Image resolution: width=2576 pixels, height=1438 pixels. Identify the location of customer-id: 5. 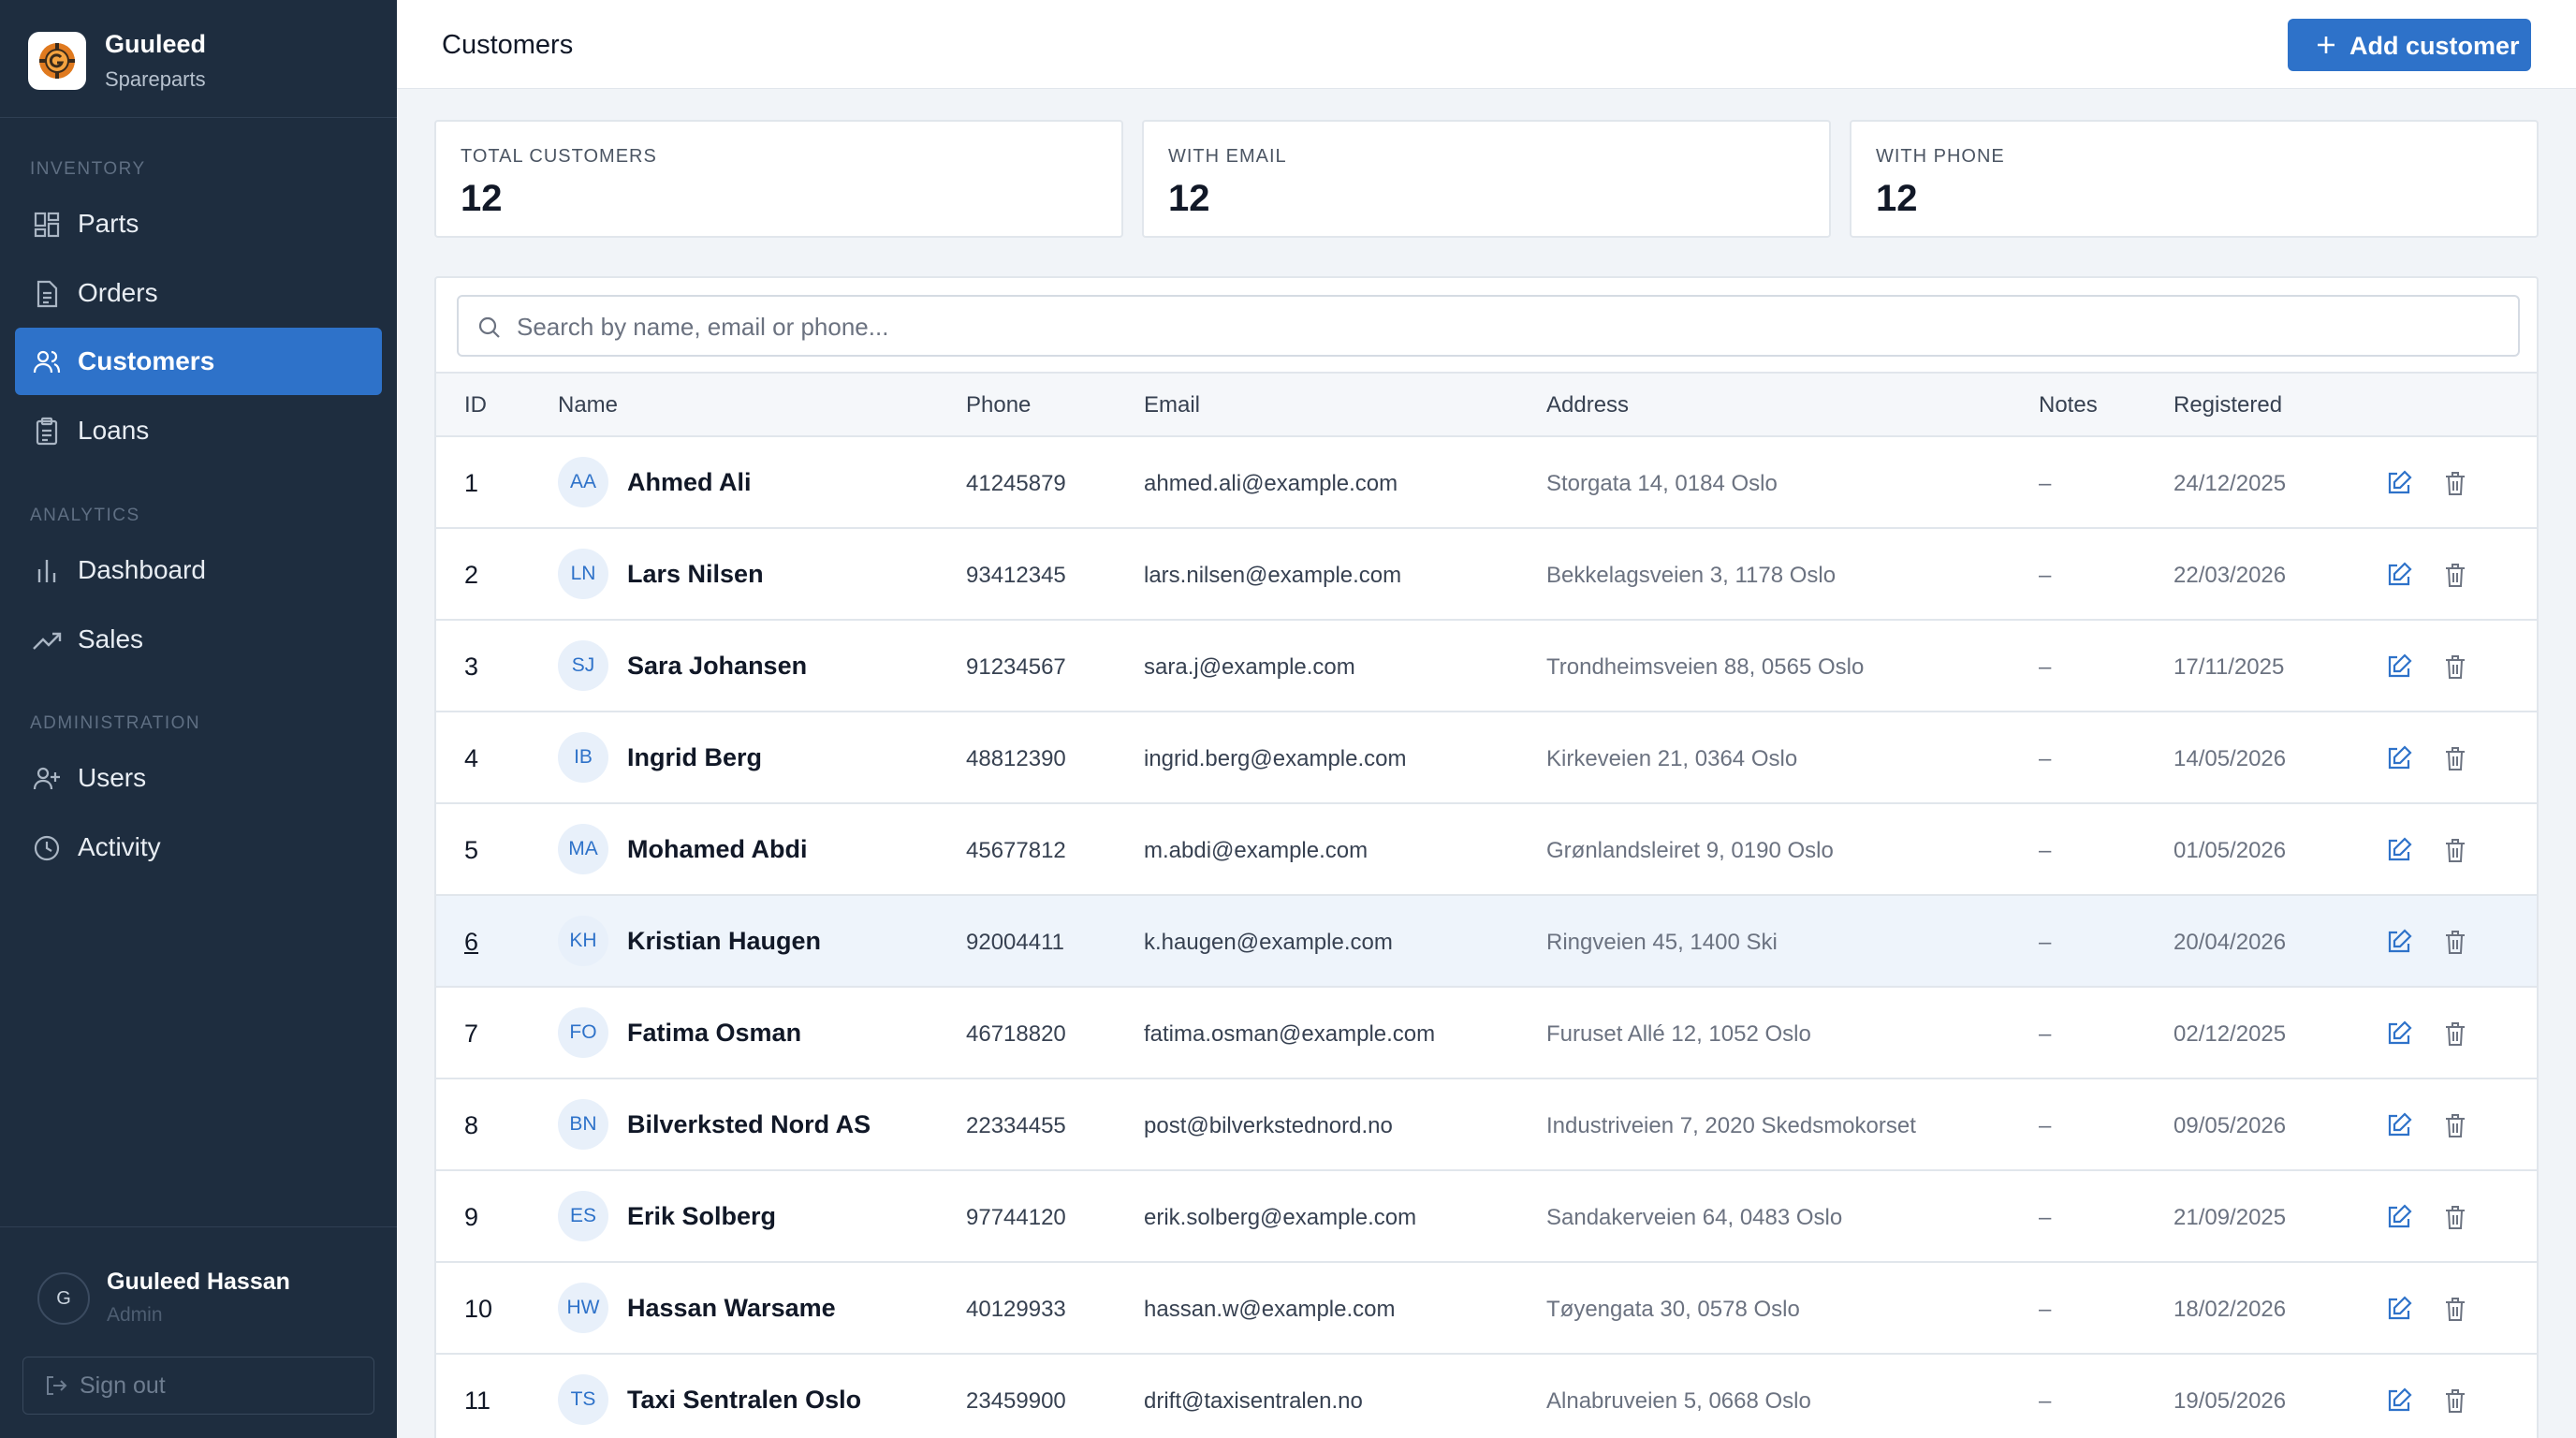
(471, 850).